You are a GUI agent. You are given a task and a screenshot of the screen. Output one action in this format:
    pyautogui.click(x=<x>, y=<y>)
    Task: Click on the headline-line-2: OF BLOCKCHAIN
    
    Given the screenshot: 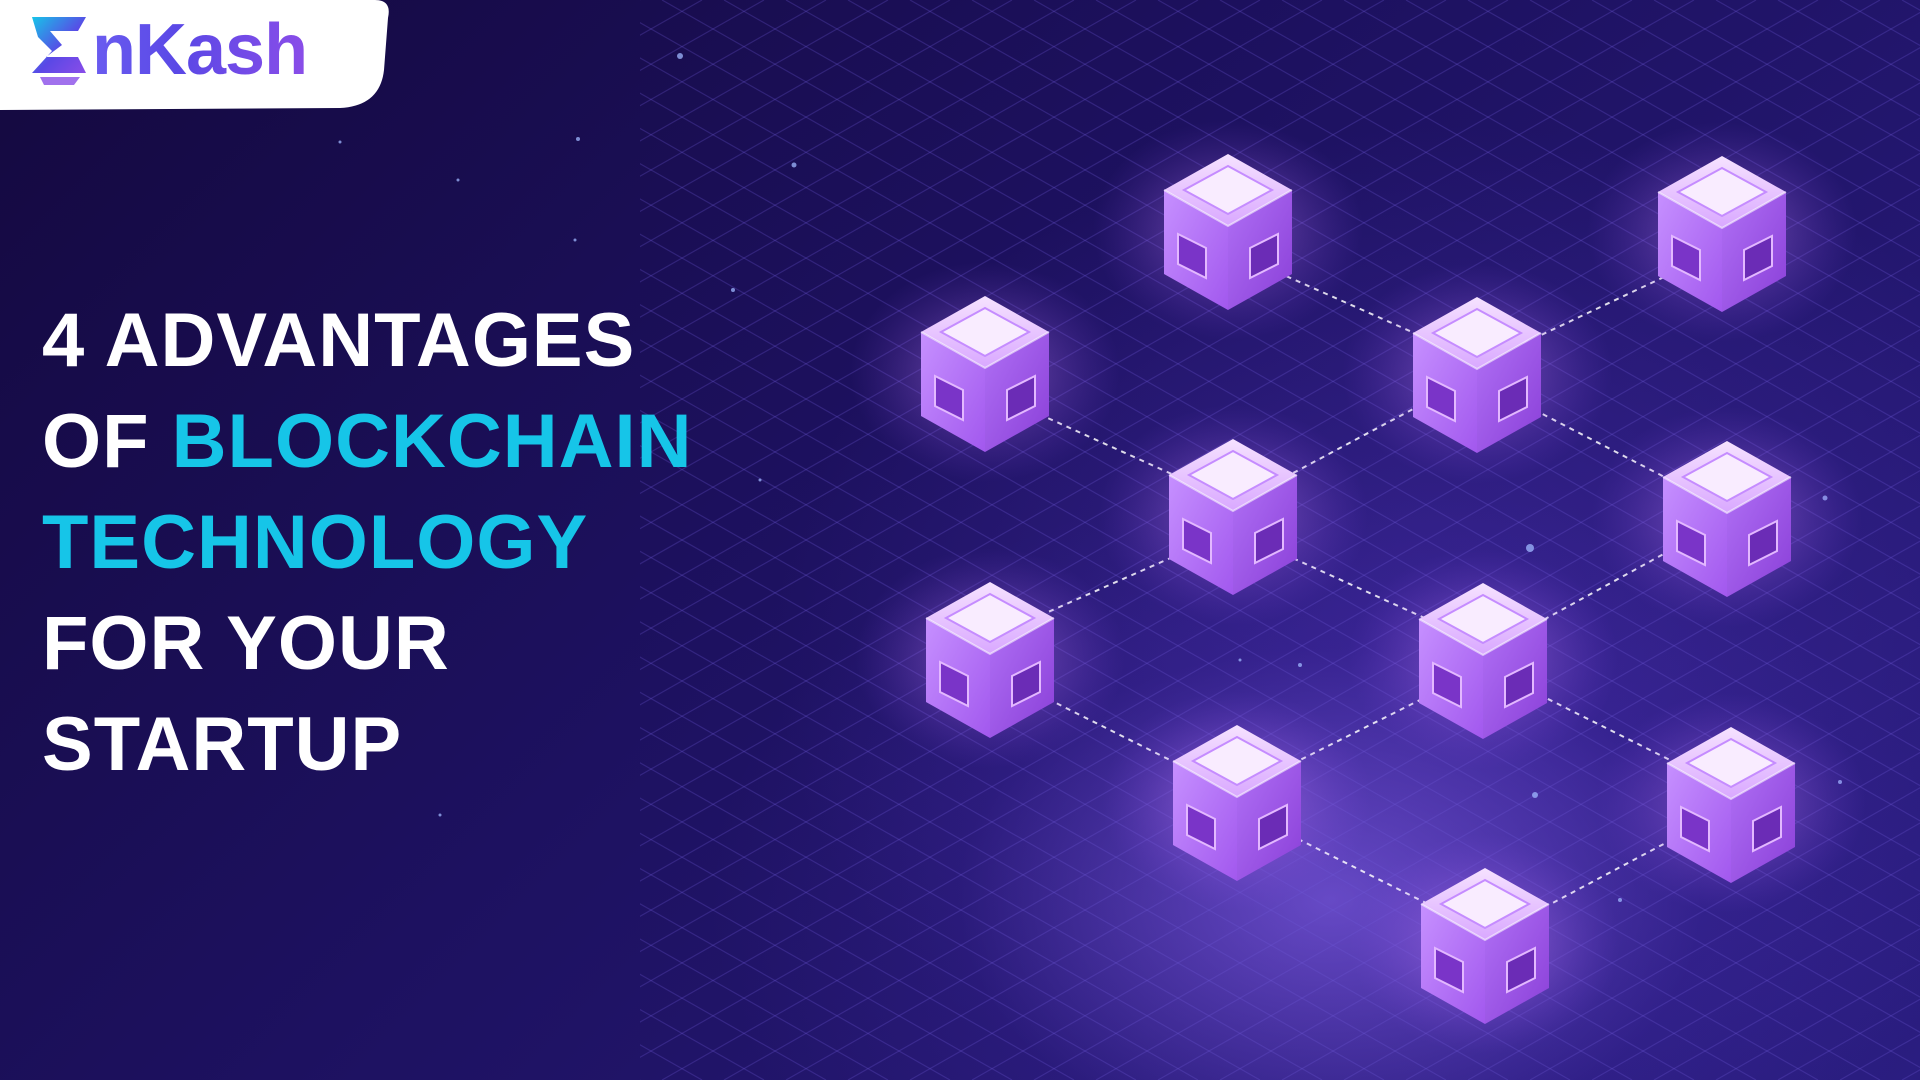 What is the action you would take?
    pyautogui.click(x=367, y=441)
    